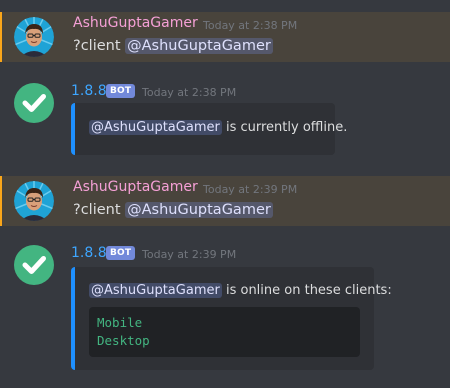 The width and height of the screenshot is (450, 388). What do you see at coordinates (286, 127) in the screenshot?
I see `embed-text: is currently offline.` at bounding box center [286, 127].